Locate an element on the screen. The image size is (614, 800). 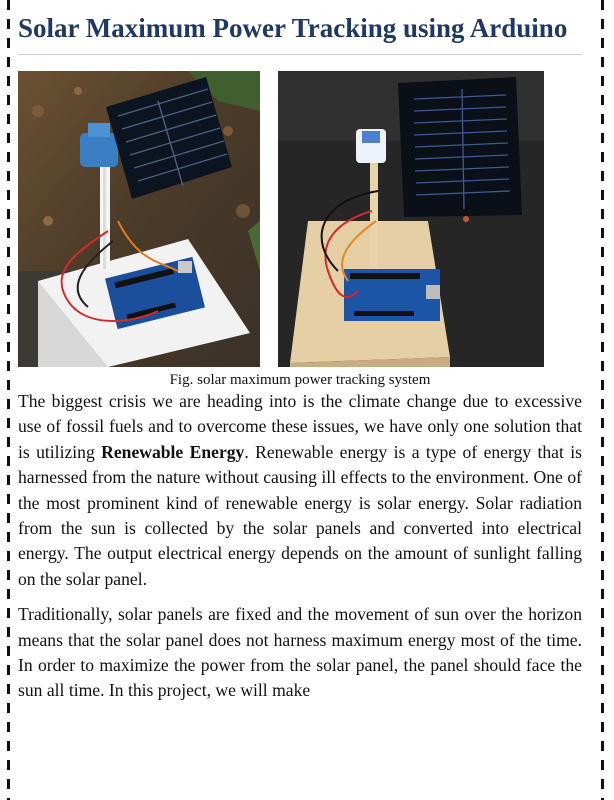
renewable-energy-emphasis: Renewable Energy is located at coordinates (173, 451).